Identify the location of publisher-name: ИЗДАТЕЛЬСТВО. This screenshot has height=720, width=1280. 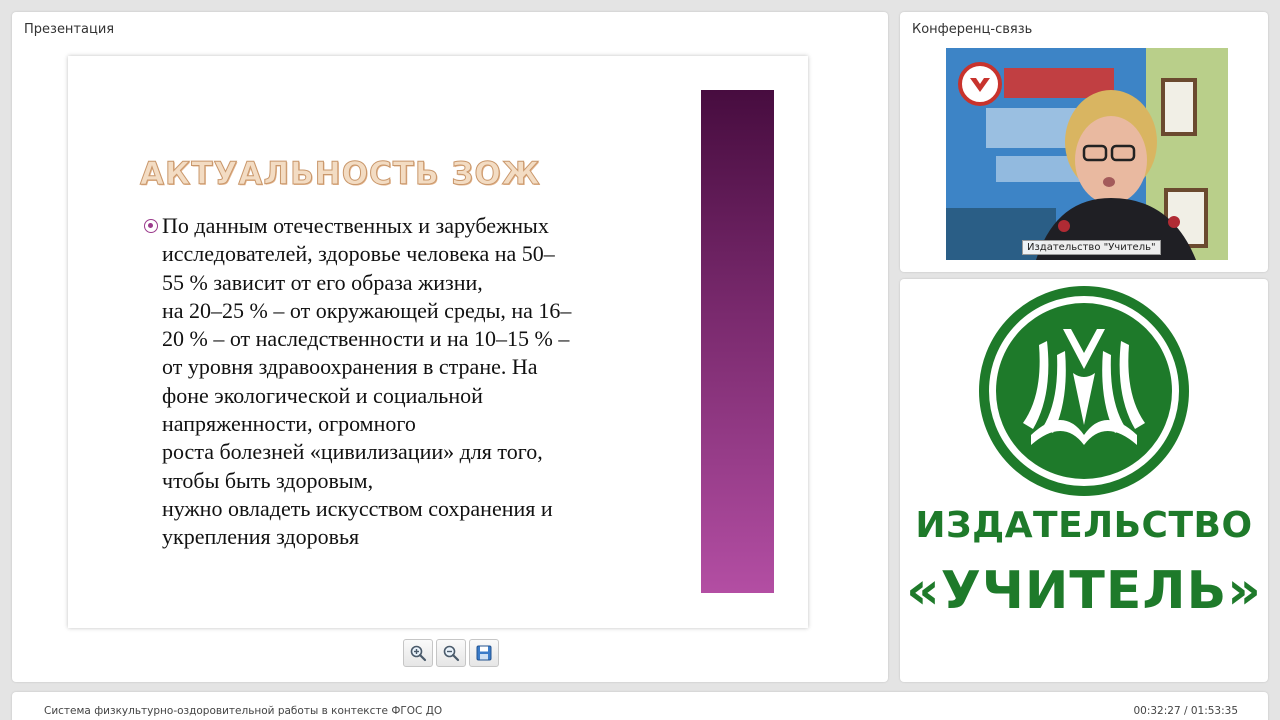
(1084, 525).